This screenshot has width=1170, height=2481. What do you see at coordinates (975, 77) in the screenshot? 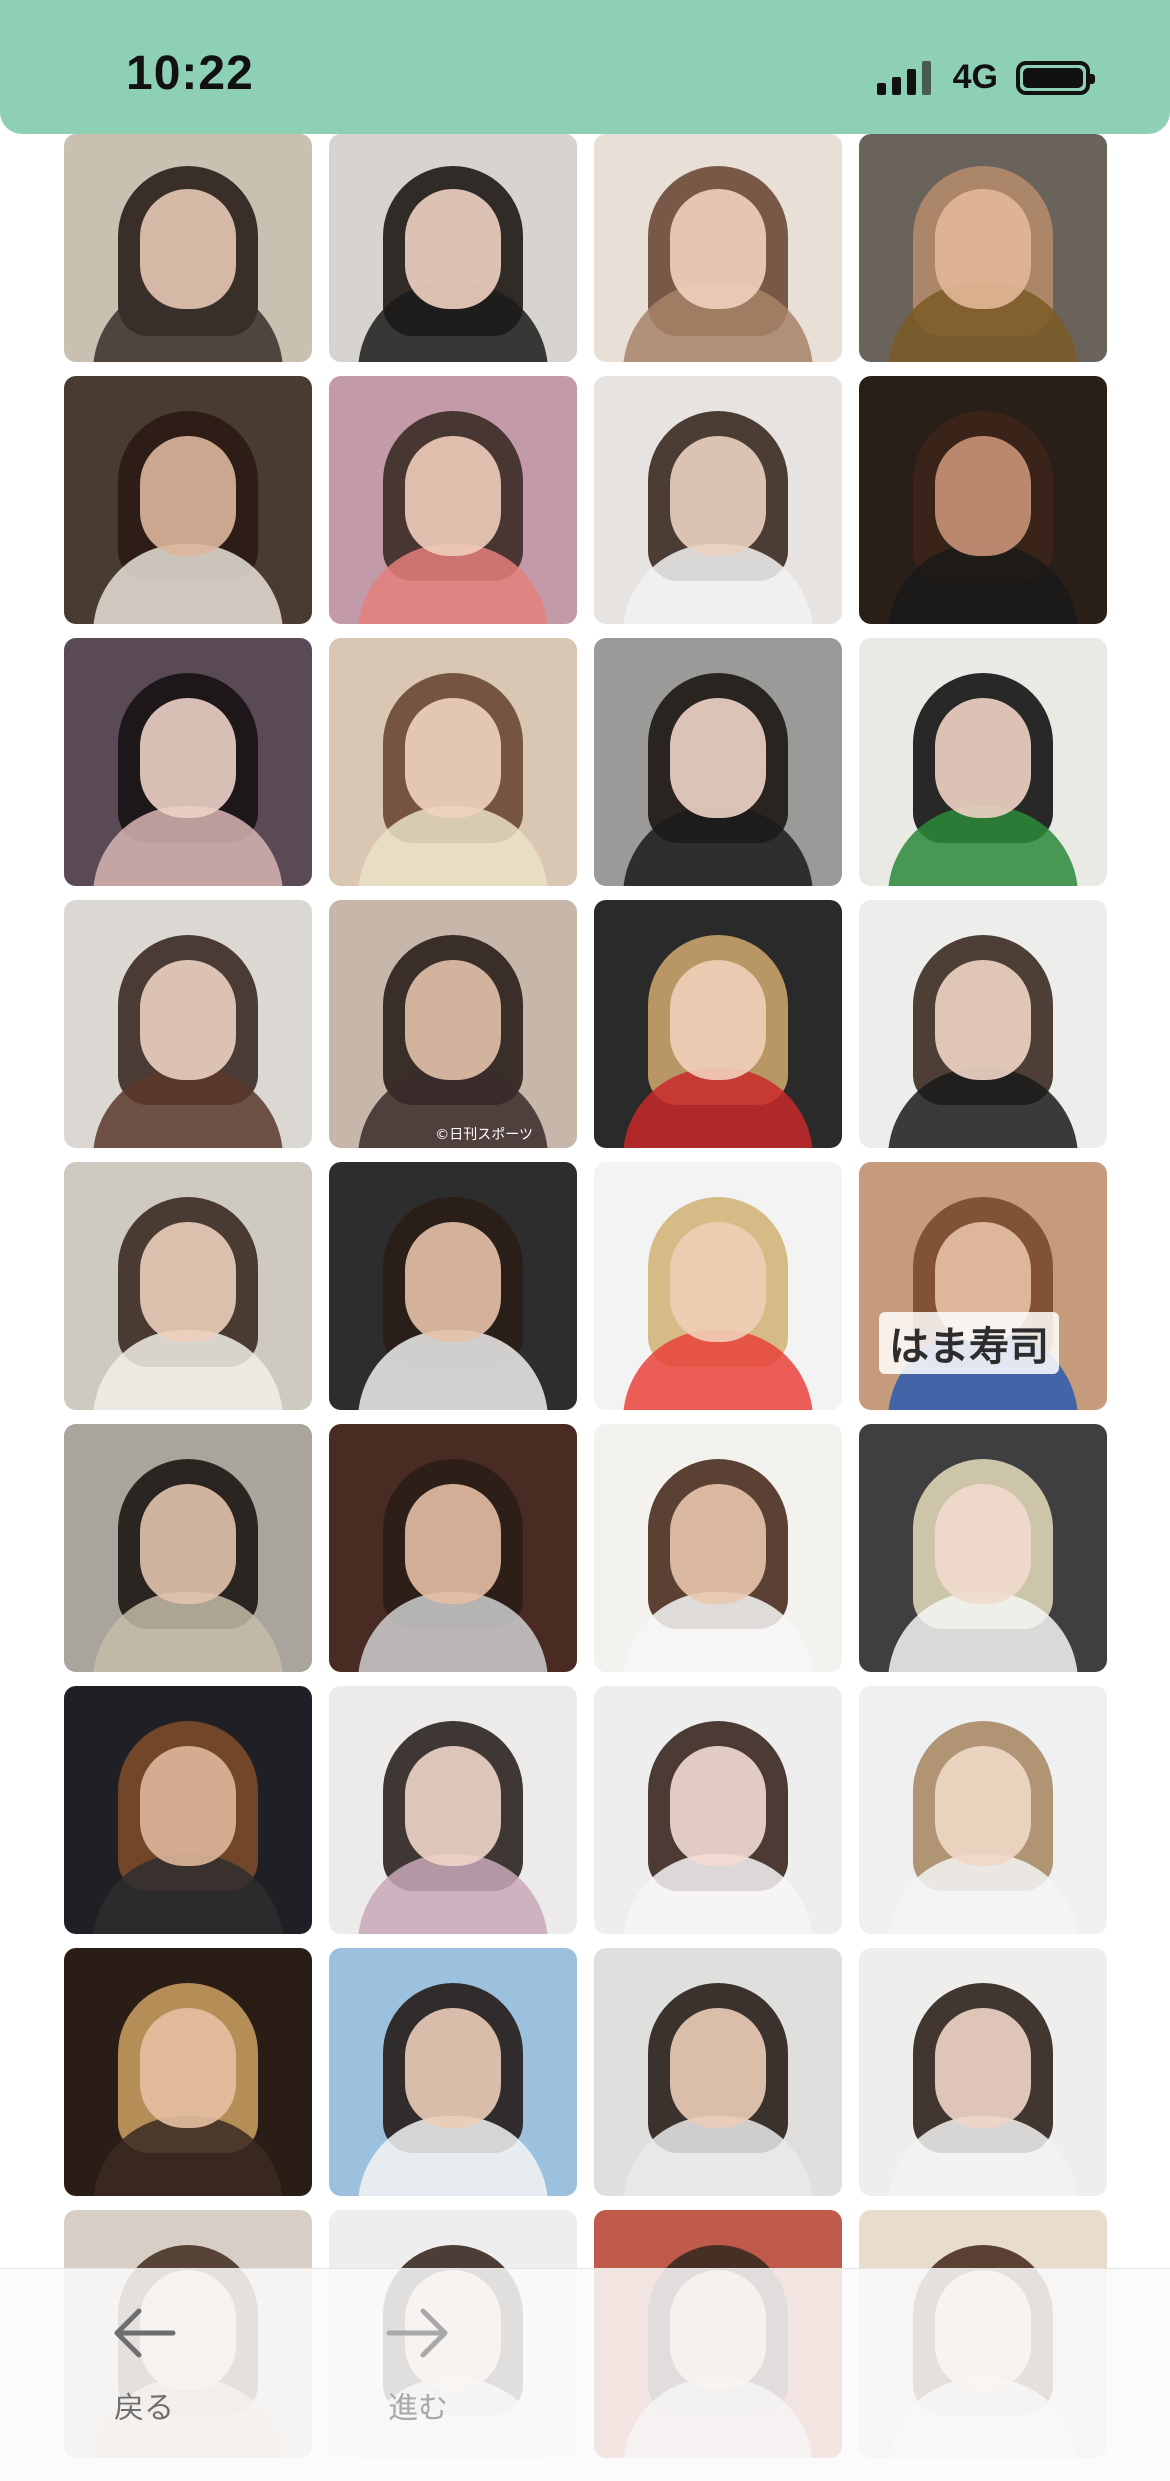
I see `network-type: 4G` at bounding box center [975, 77].